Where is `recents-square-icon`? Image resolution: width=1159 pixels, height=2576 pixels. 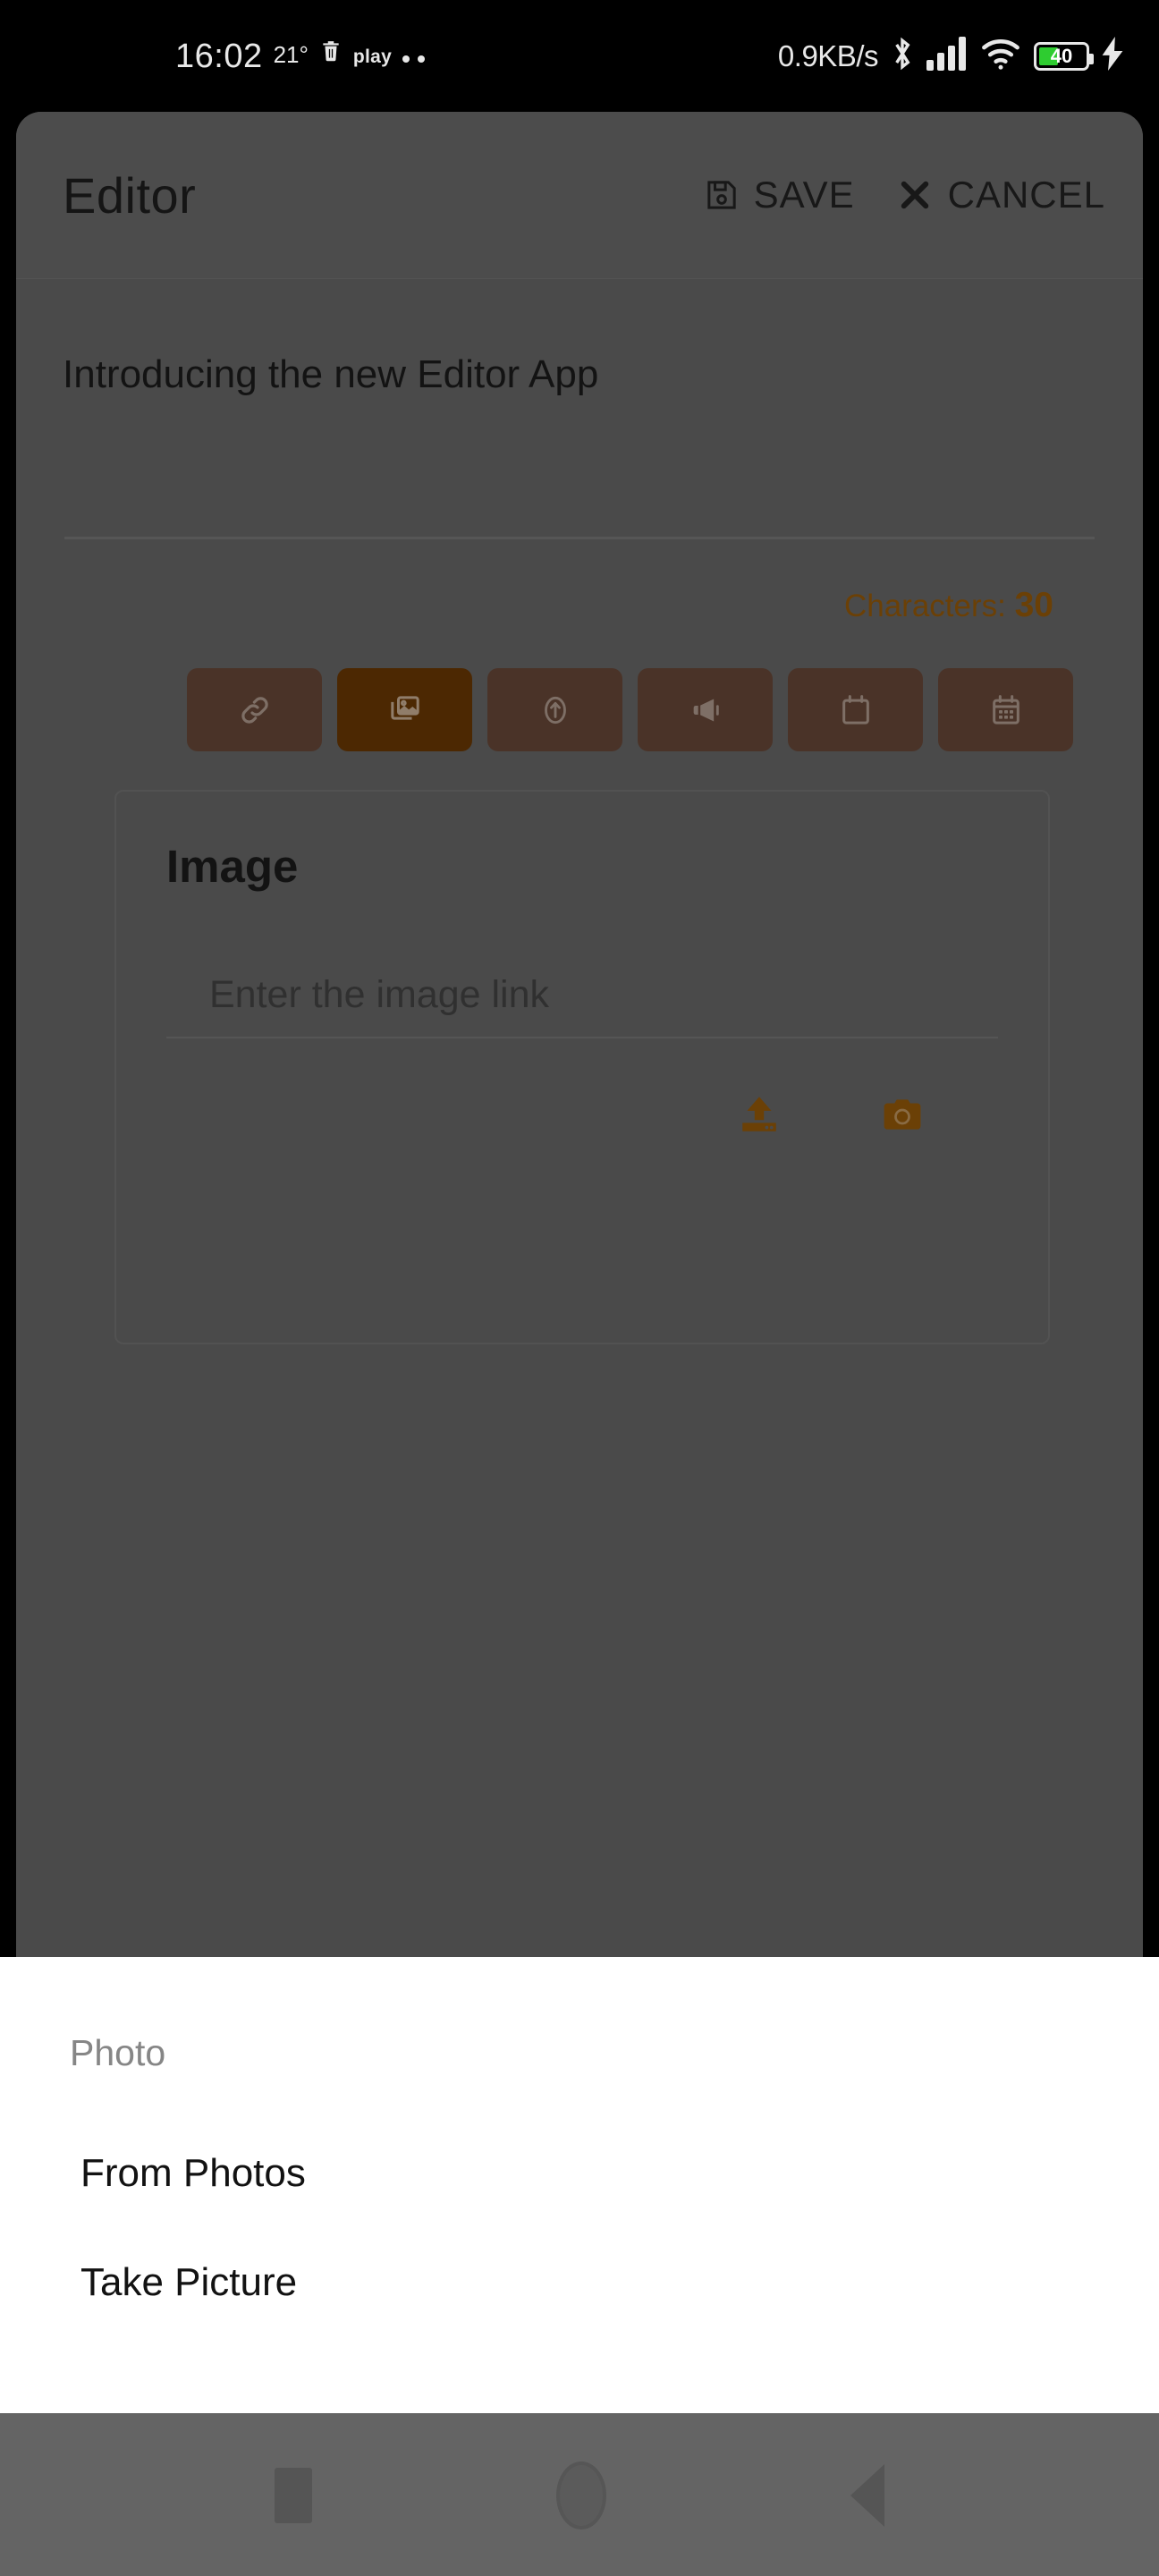
recents-square-icon is located at coordinates (293, 2495).